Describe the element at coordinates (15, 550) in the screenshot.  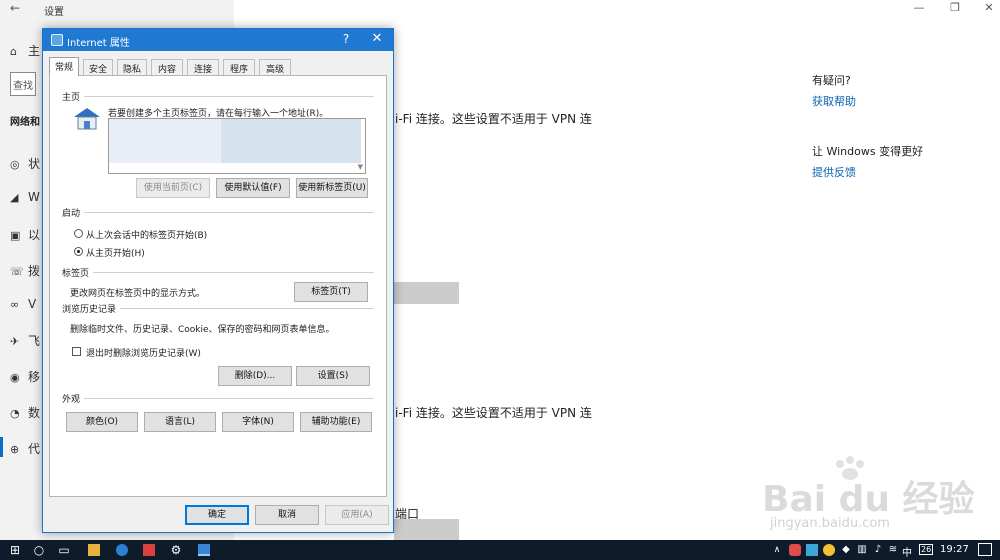
I see `start-windows-icon: ⊞` at that location.